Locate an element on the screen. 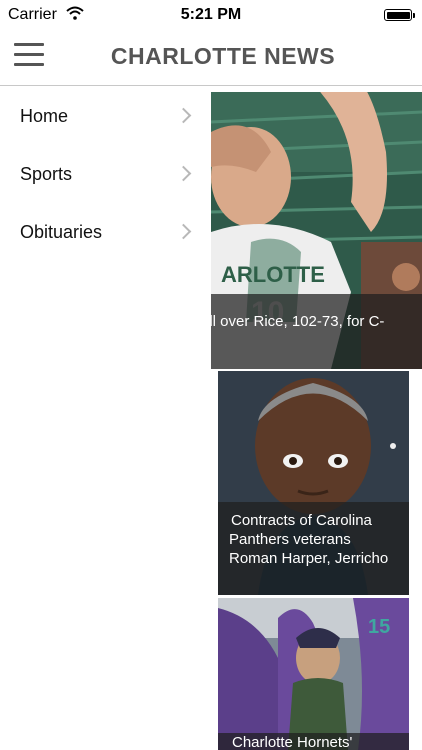 This screenshot has height=750, width=422. article-caption: oll over Rice, 102-73, for C- is located at coordinates (316, 331).